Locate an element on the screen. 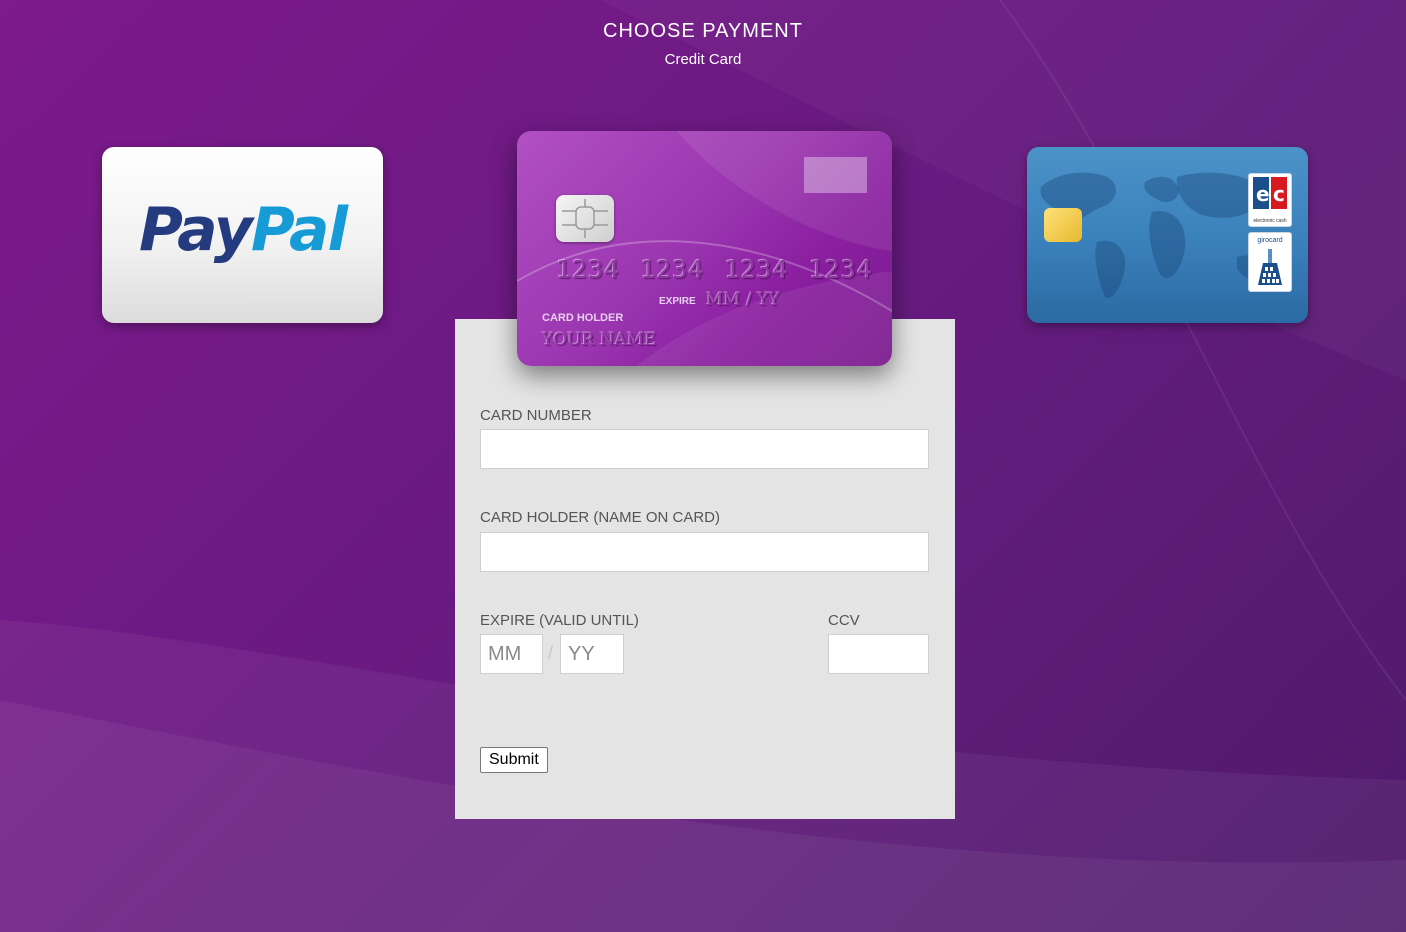 The image size is (1406, 932). card-holder-field-label: CARD HOLDER (NAME ON CARD) is located at coordinates (600, 517).